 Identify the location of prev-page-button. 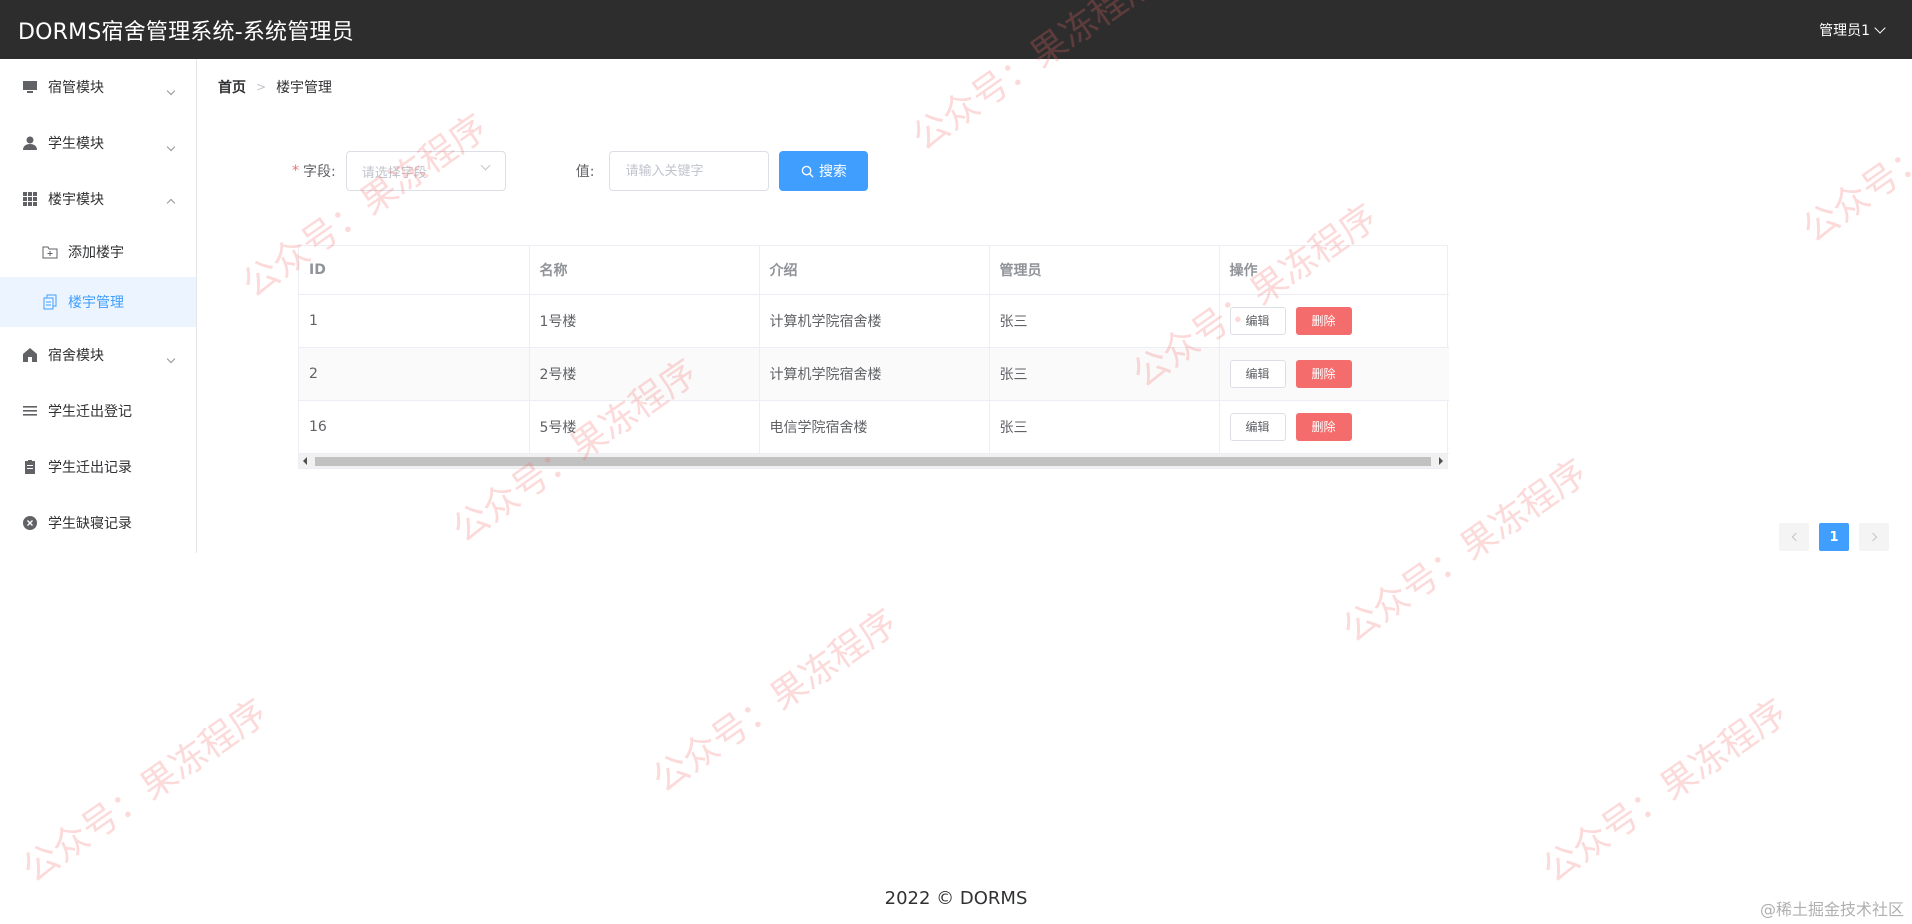
(1794, 537).